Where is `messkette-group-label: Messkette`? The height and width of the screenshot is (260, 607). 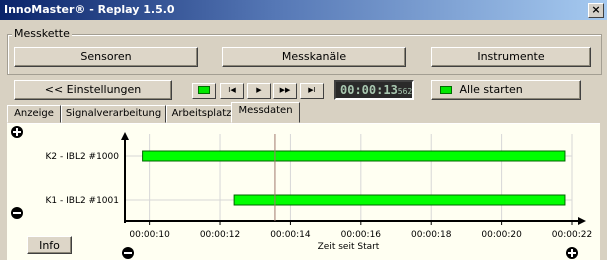 messkette-group-label: Messkette is located at coordinates (42, 33).